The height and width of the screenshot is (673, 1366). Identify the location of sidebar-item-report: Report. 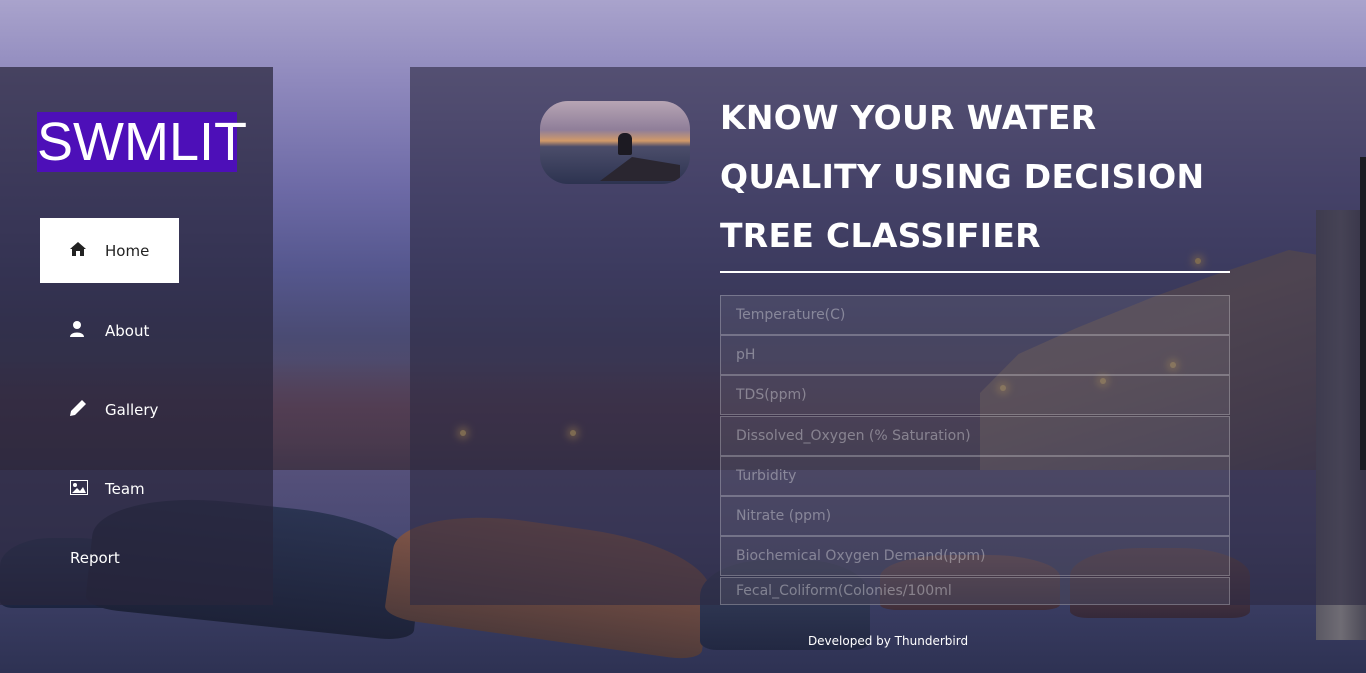
(95, 558).